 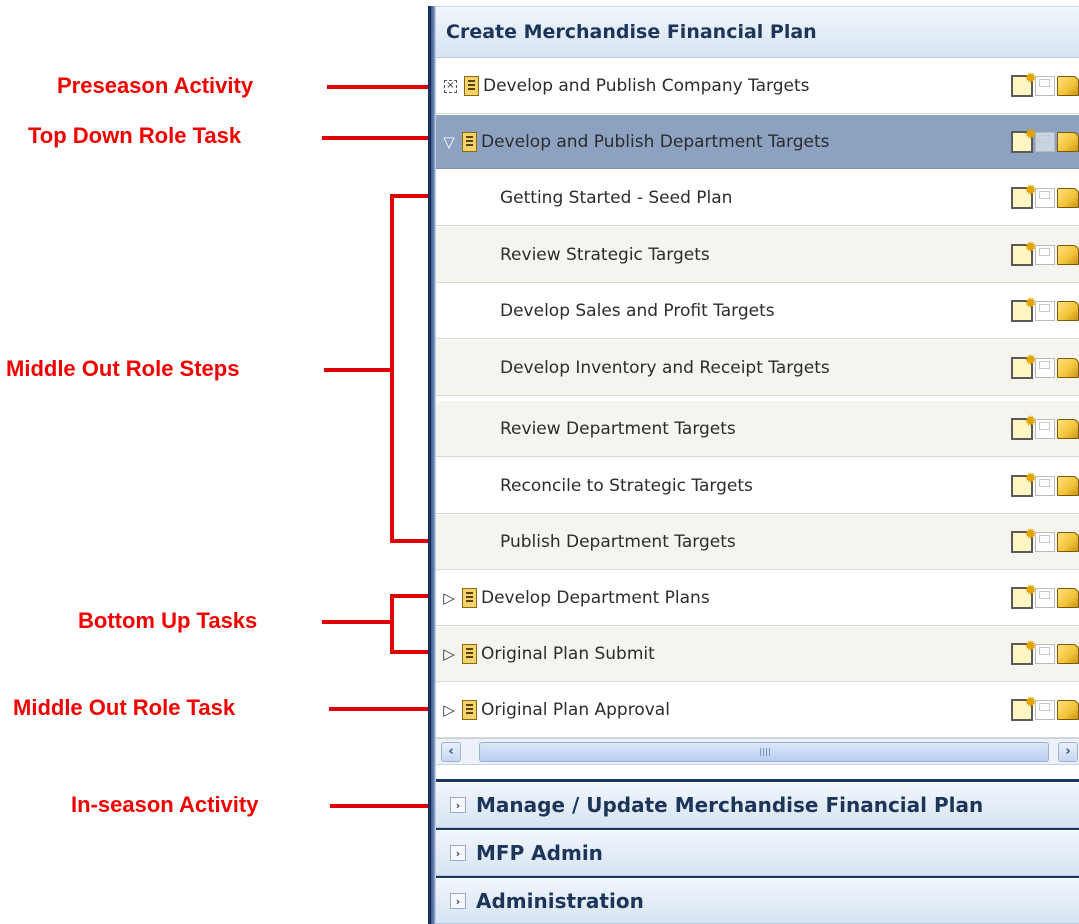 I want to click on annotation-bottom-up-tasks: Bottom Up Tasks, so click(x=168, y=620).